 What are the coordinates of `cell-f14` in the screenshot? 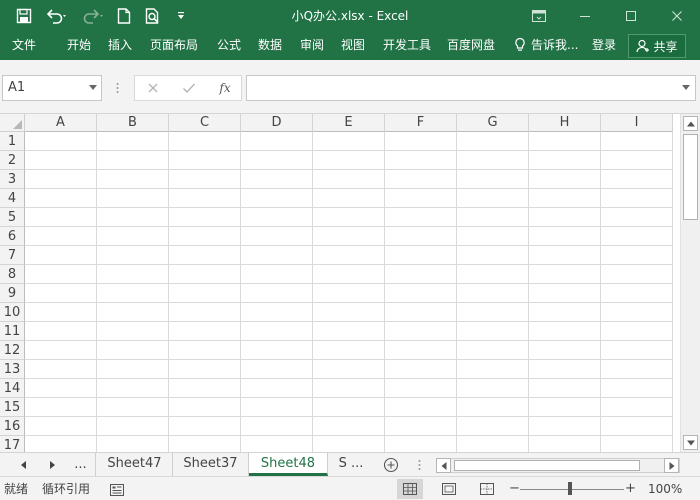 It's located at (421, 388).